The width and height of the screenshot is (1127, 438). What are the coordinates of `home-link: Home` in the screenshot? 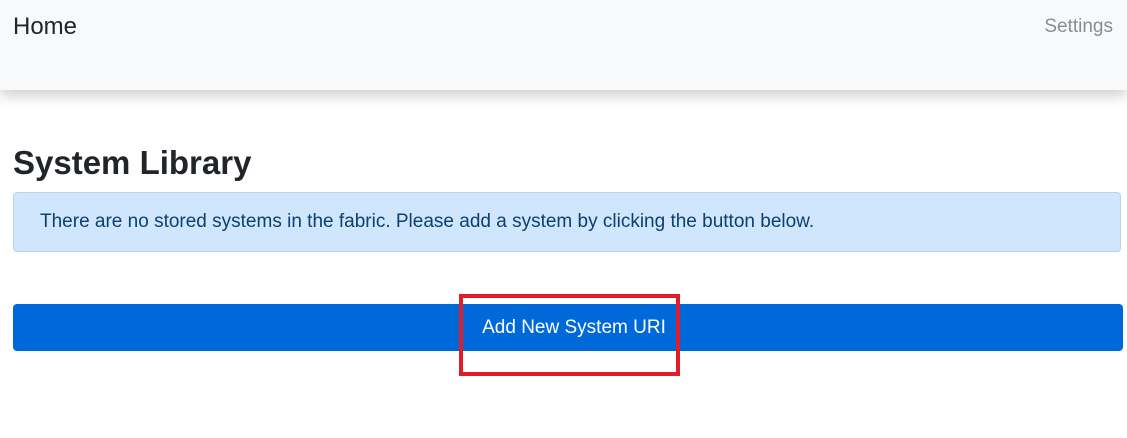 It's located at (45, 27).